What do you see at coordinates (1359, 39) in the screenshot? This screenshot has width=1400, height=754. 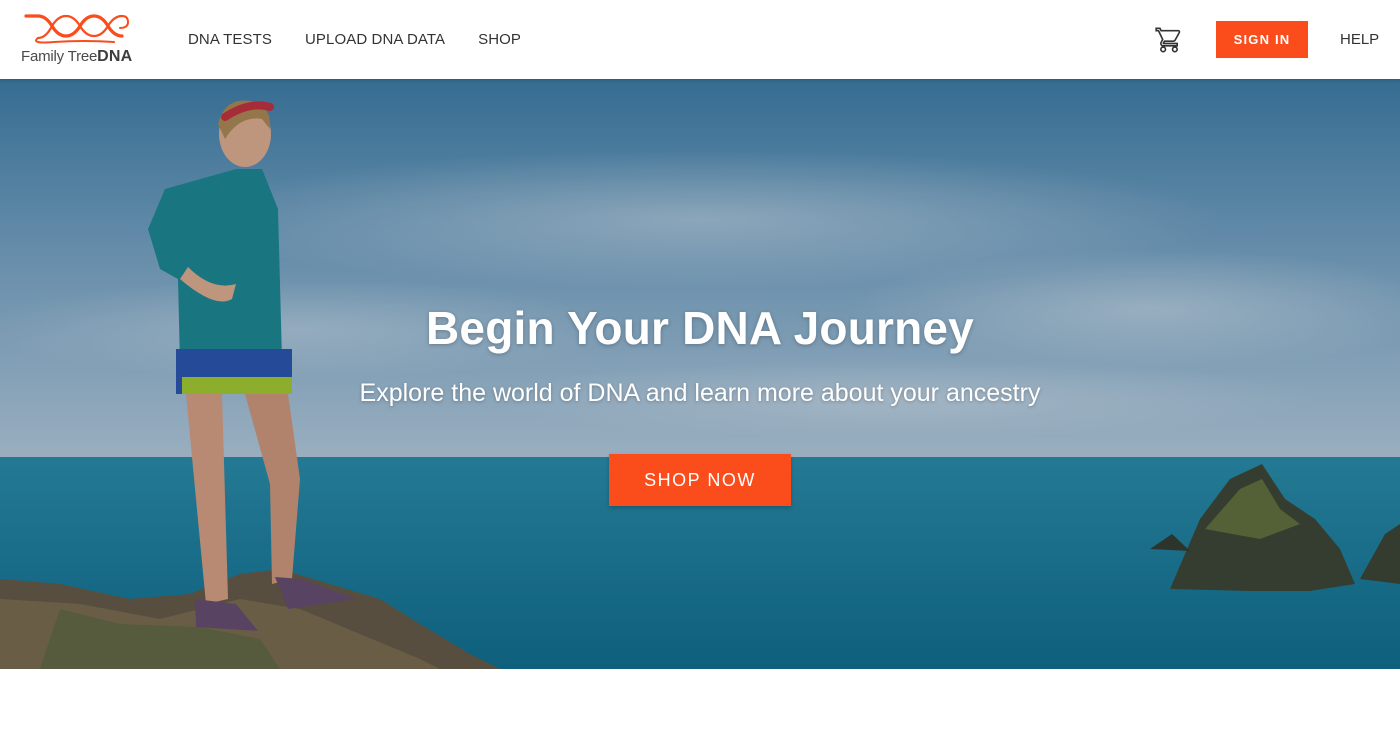 I see `help-link: HELP` at bounding box center [1359, 39].